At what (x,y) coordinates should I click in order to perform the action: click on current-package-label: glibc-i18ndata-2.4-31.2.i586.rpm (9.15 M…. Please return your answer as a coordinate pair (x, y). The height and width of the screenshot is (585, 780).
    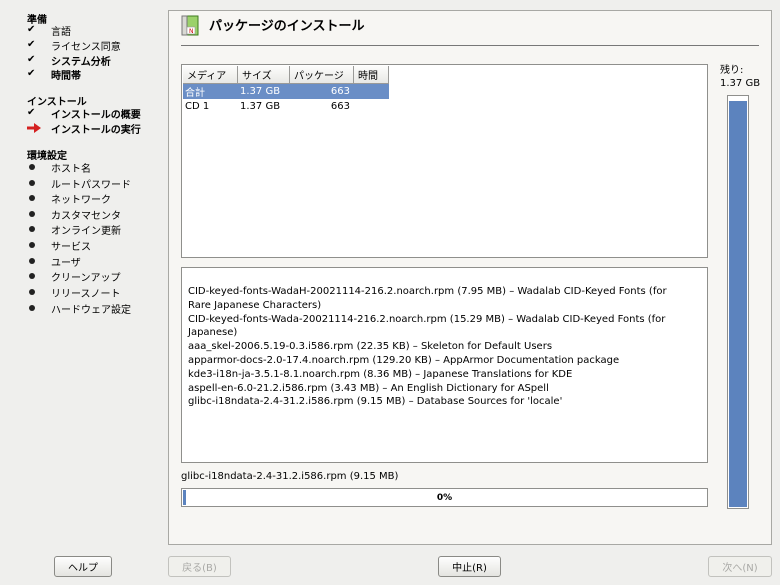
    Looking at the image, I should click on (290, 476).